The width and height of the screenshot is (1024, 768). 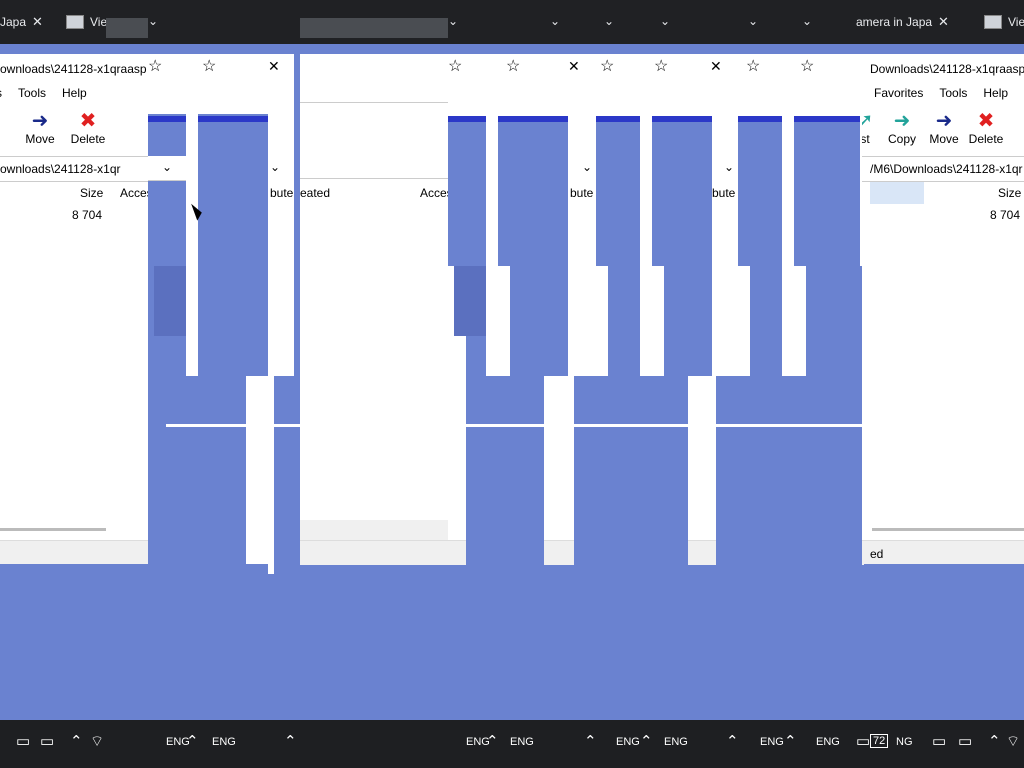 What do you see at coordinates (877, 554) in the screenshot?
I see `status-text: ed` at bounding box center [877, 554].